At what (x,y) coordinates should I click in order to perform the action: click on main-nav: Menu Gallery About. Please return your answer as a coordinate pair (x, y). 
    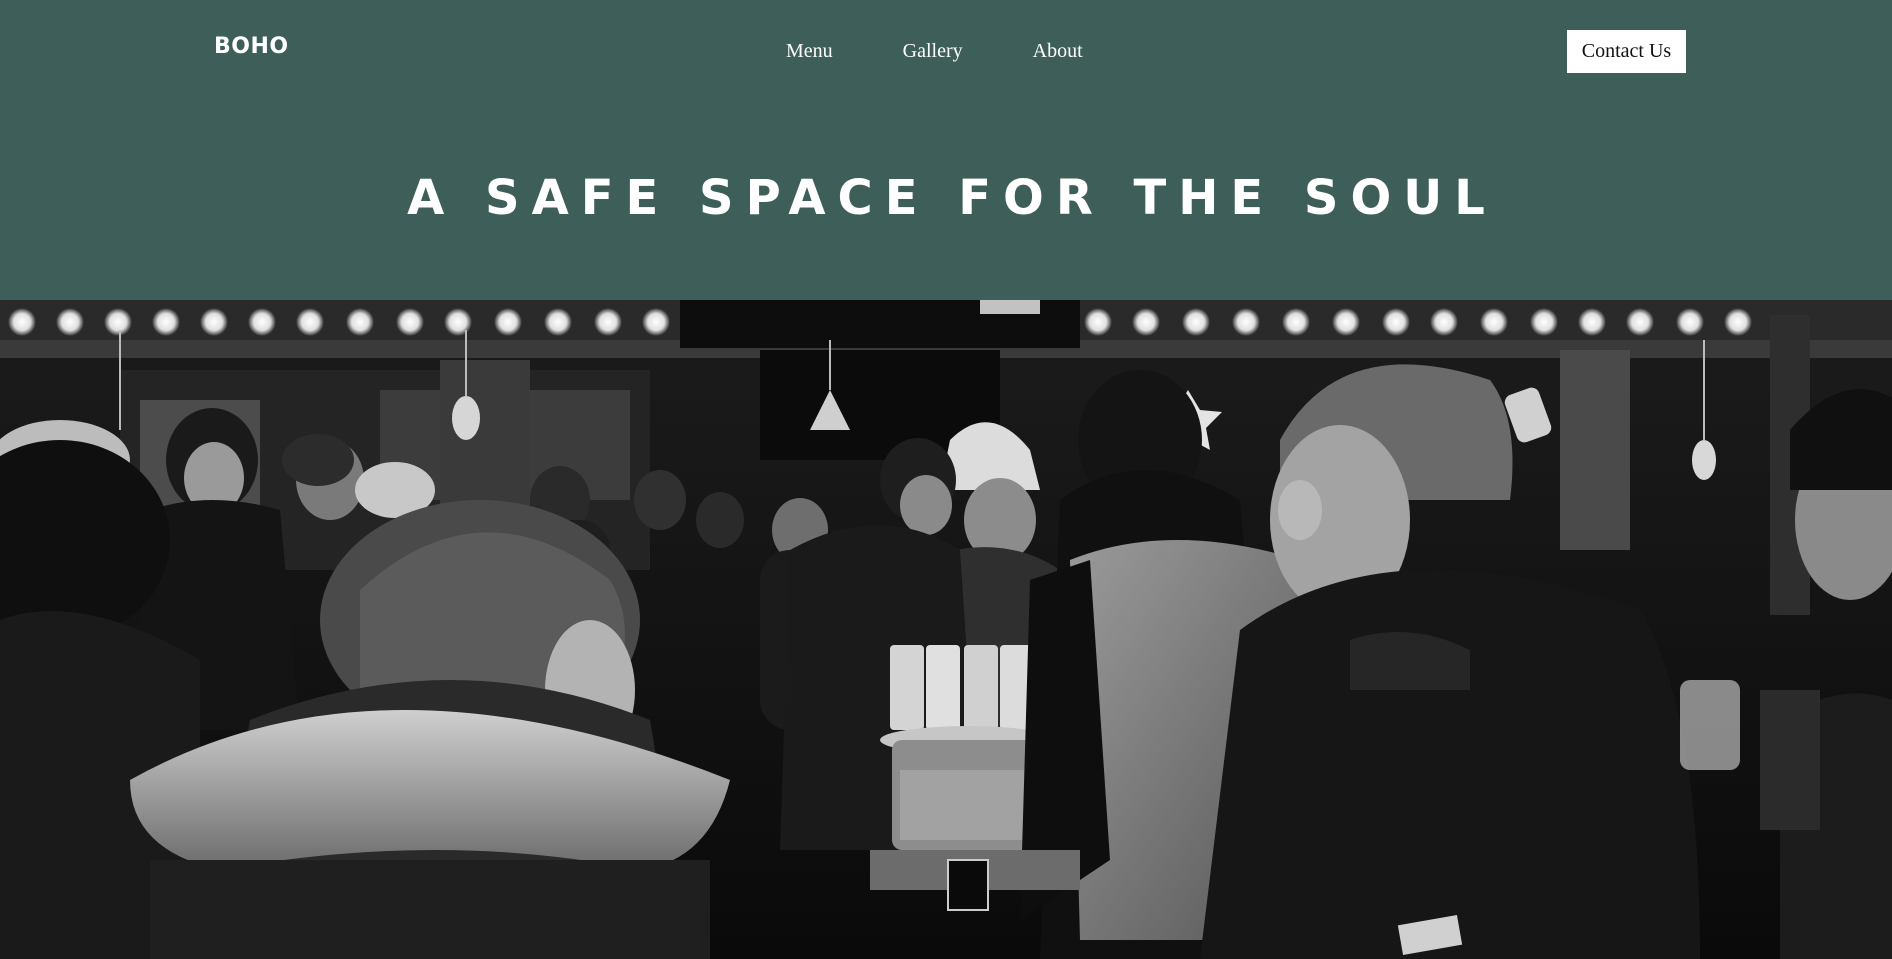
    Looking at the image, I should click on (934, 51).